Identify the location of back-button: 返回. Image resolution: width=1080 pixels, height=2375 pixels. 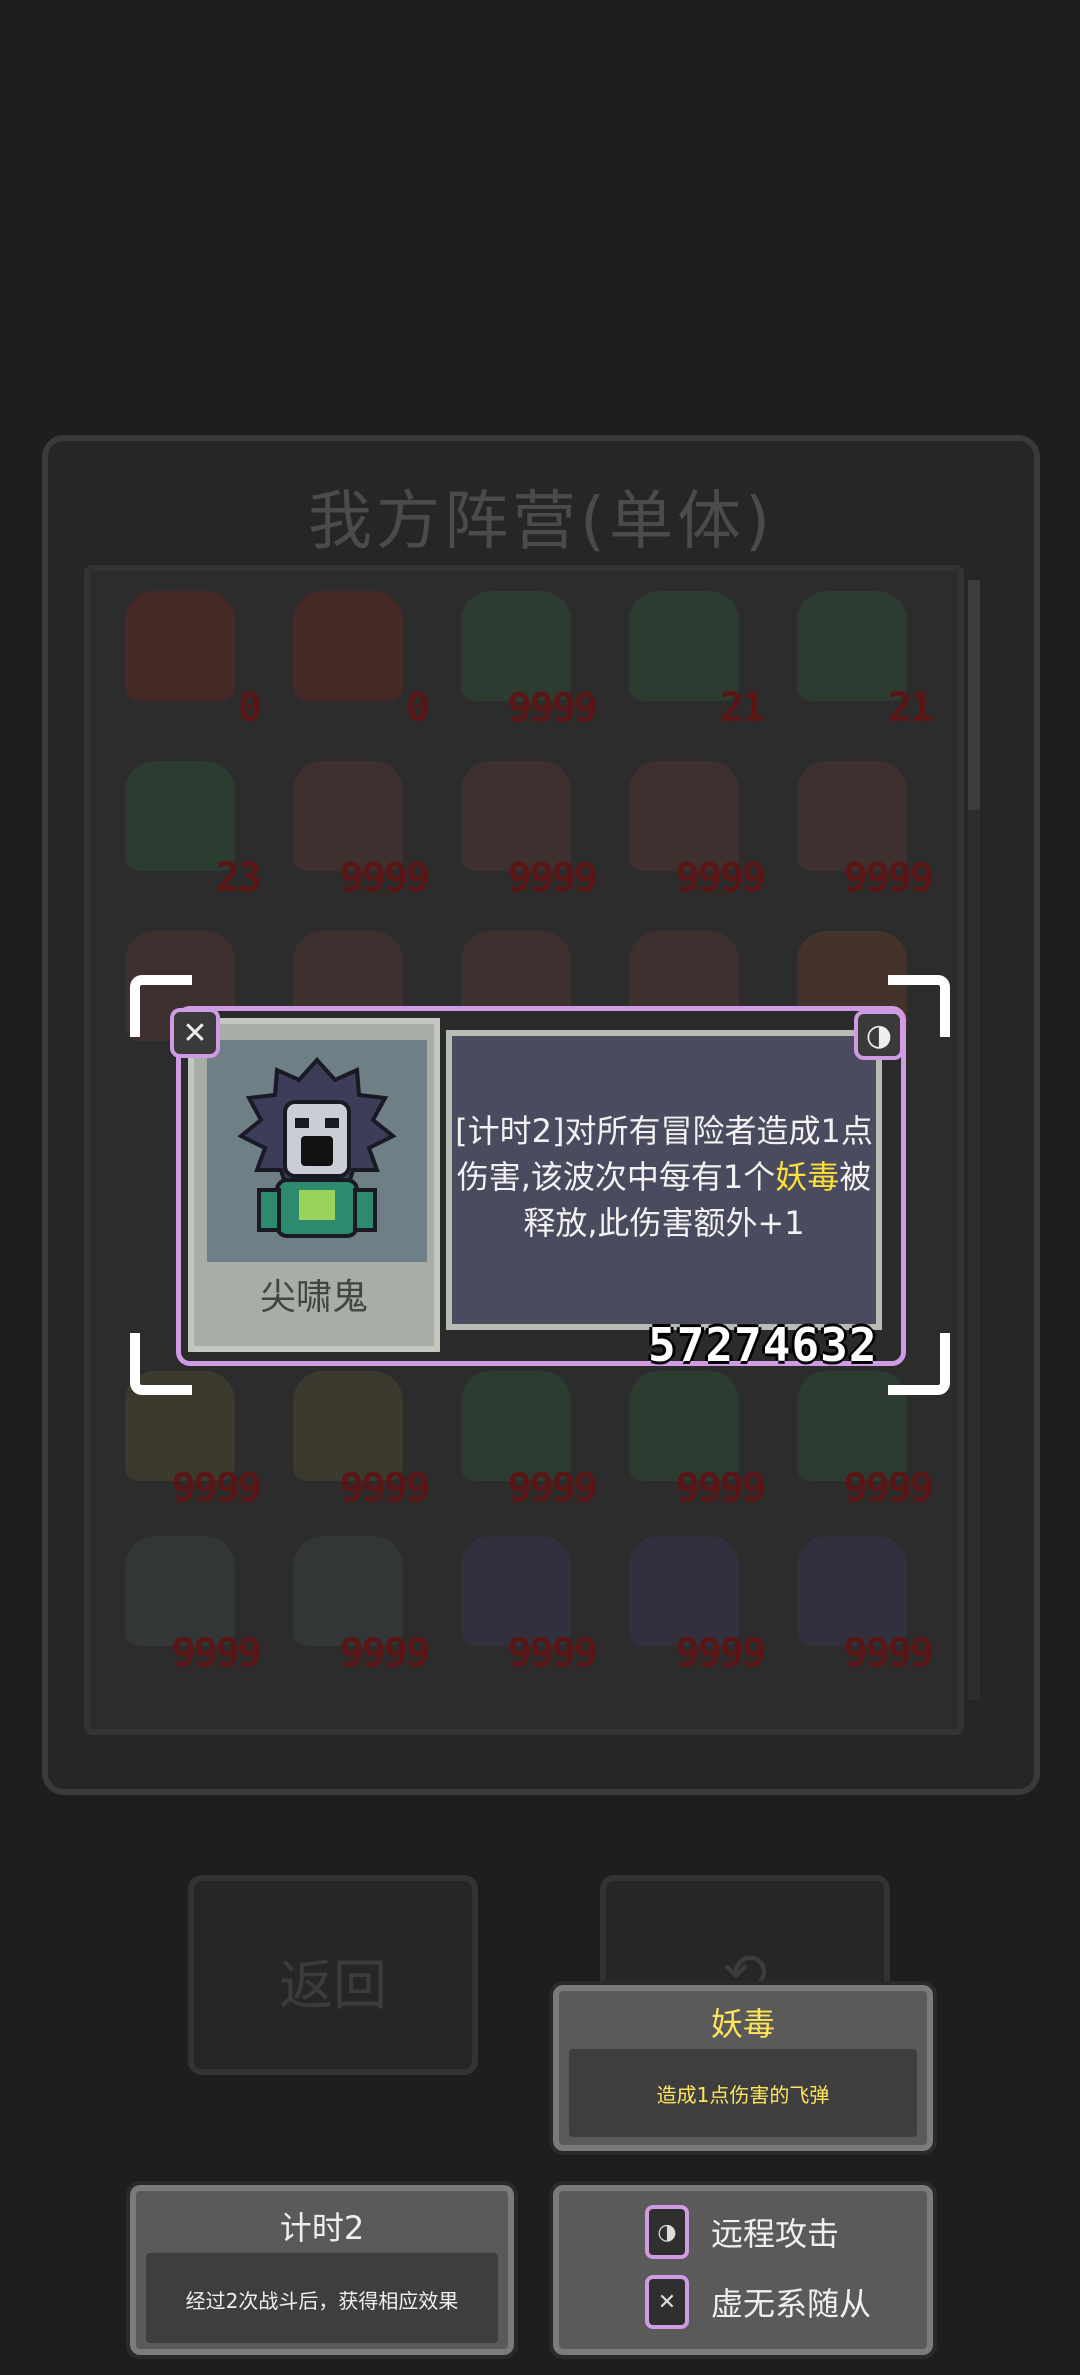
(333, 1975).